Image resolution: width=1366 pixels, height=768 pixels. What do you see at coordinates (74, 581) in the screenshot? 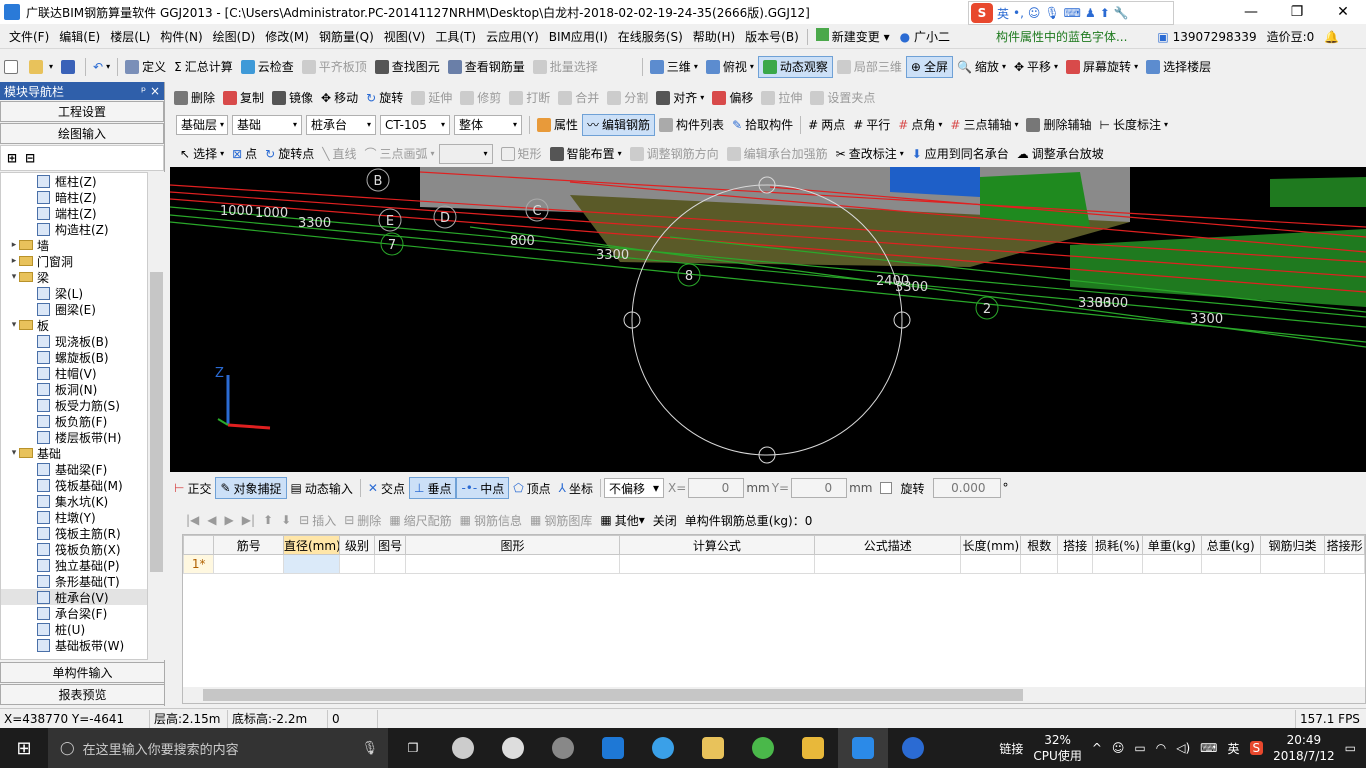
I see `tree-item: 条形基础(T)` at bounding box center [74, 581].